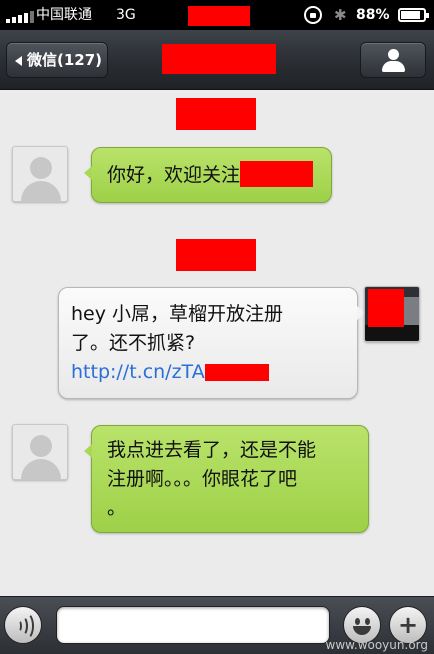 The width and height of the screenshot is (434, 654). I want to click on contact-profile-button, so click(393, 60).